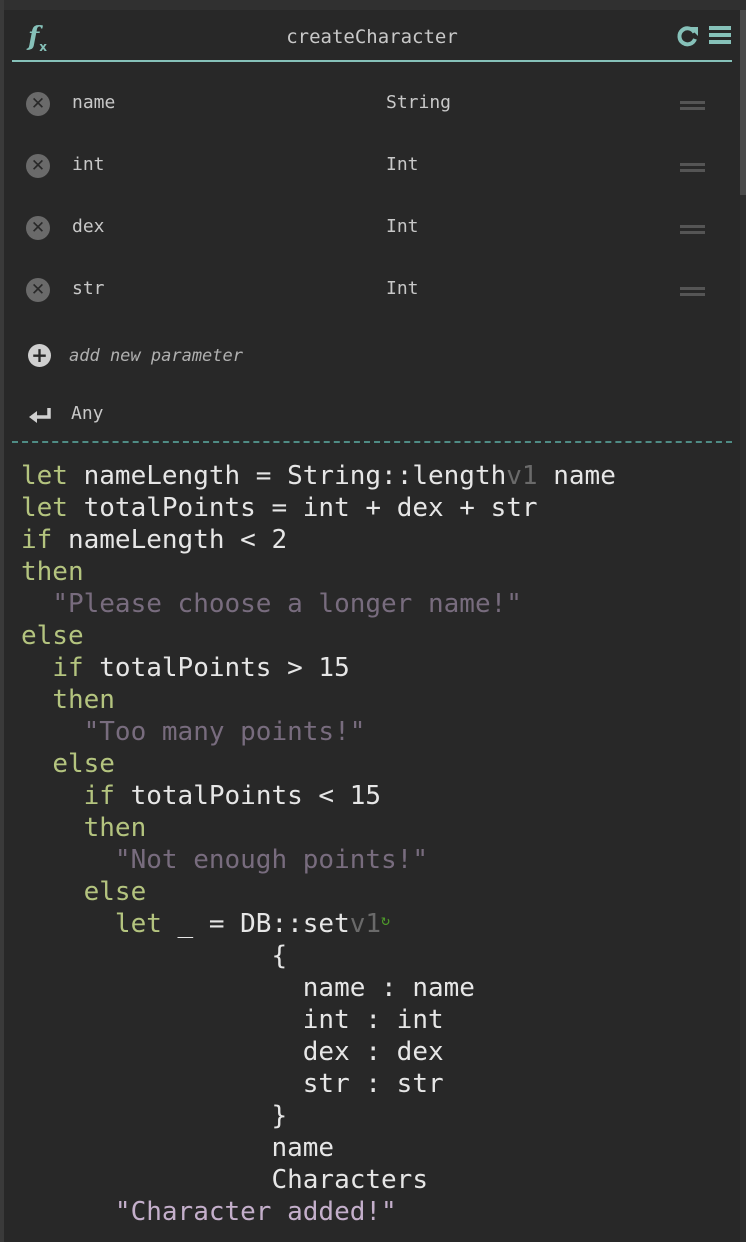  What do you see at coordinates (232, 1020) in the screenshot?
I see `code-text: int` at bounding box center [232, 1020].